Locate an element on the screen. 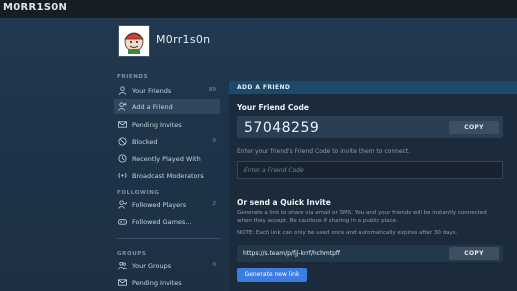 This screenshot has width=517, height=291. sidebar-item-label: Broadcast Moderators is located at coordinates (168, 176).